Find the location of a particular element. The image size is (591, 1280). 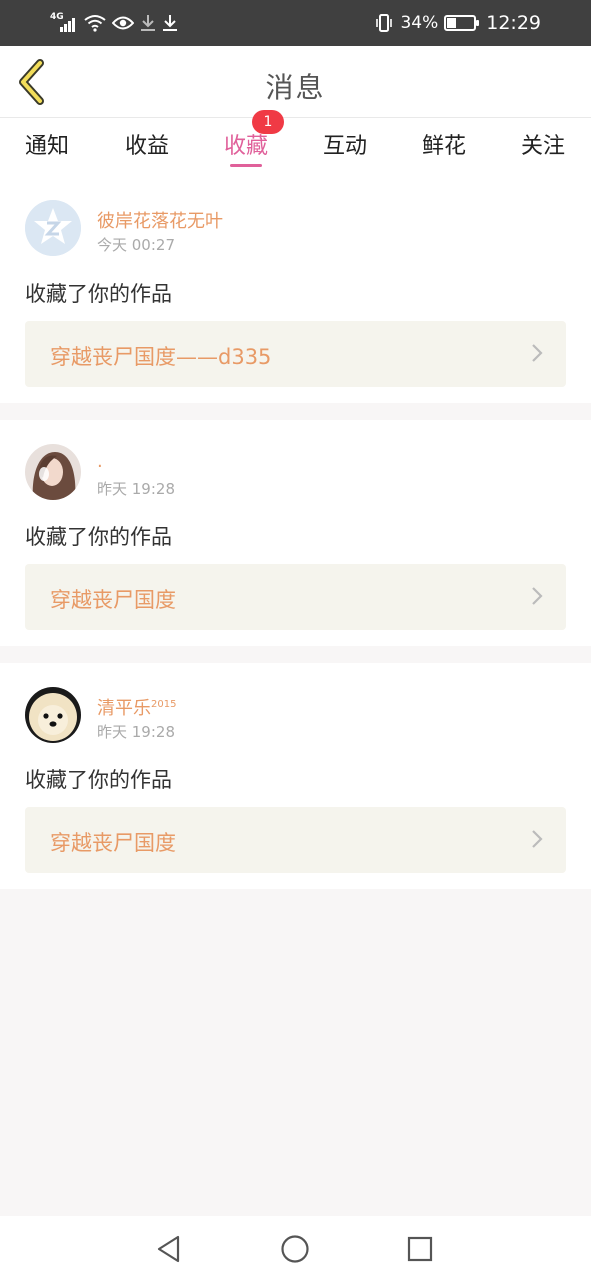

tab-label: 收益 is located at coordinates (146, 146).